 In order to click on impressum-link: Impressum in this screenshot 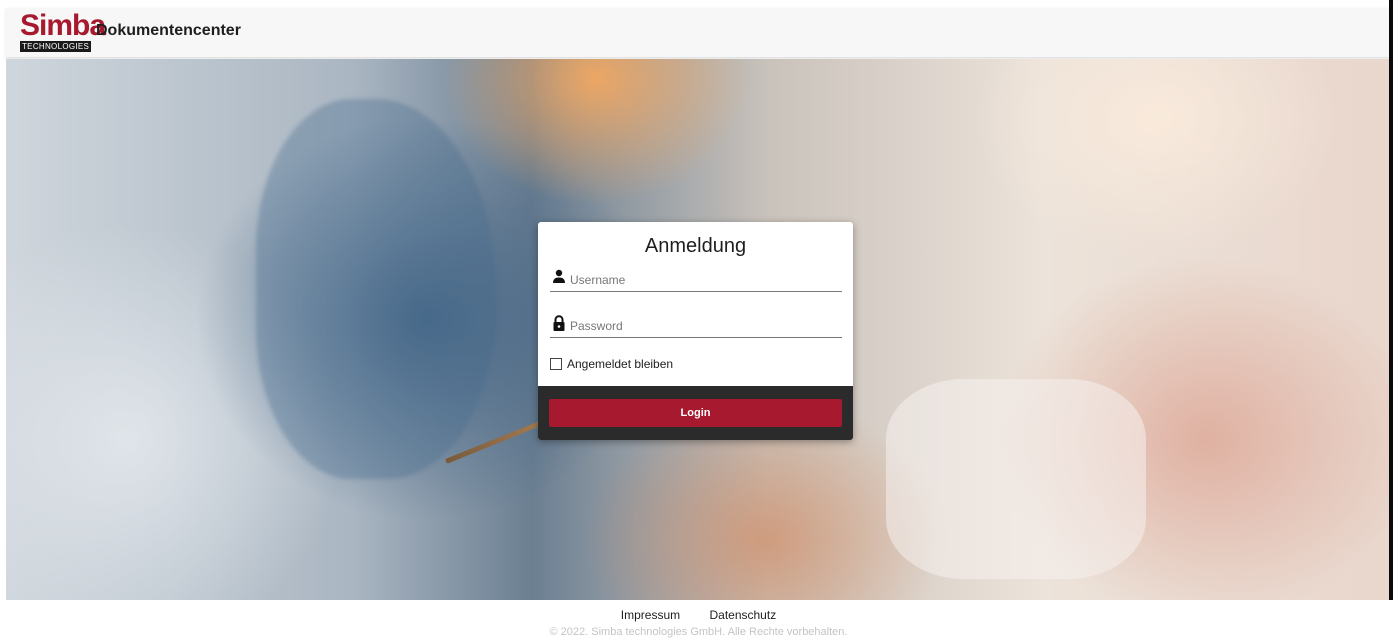, I will do `click(650, 615)`.